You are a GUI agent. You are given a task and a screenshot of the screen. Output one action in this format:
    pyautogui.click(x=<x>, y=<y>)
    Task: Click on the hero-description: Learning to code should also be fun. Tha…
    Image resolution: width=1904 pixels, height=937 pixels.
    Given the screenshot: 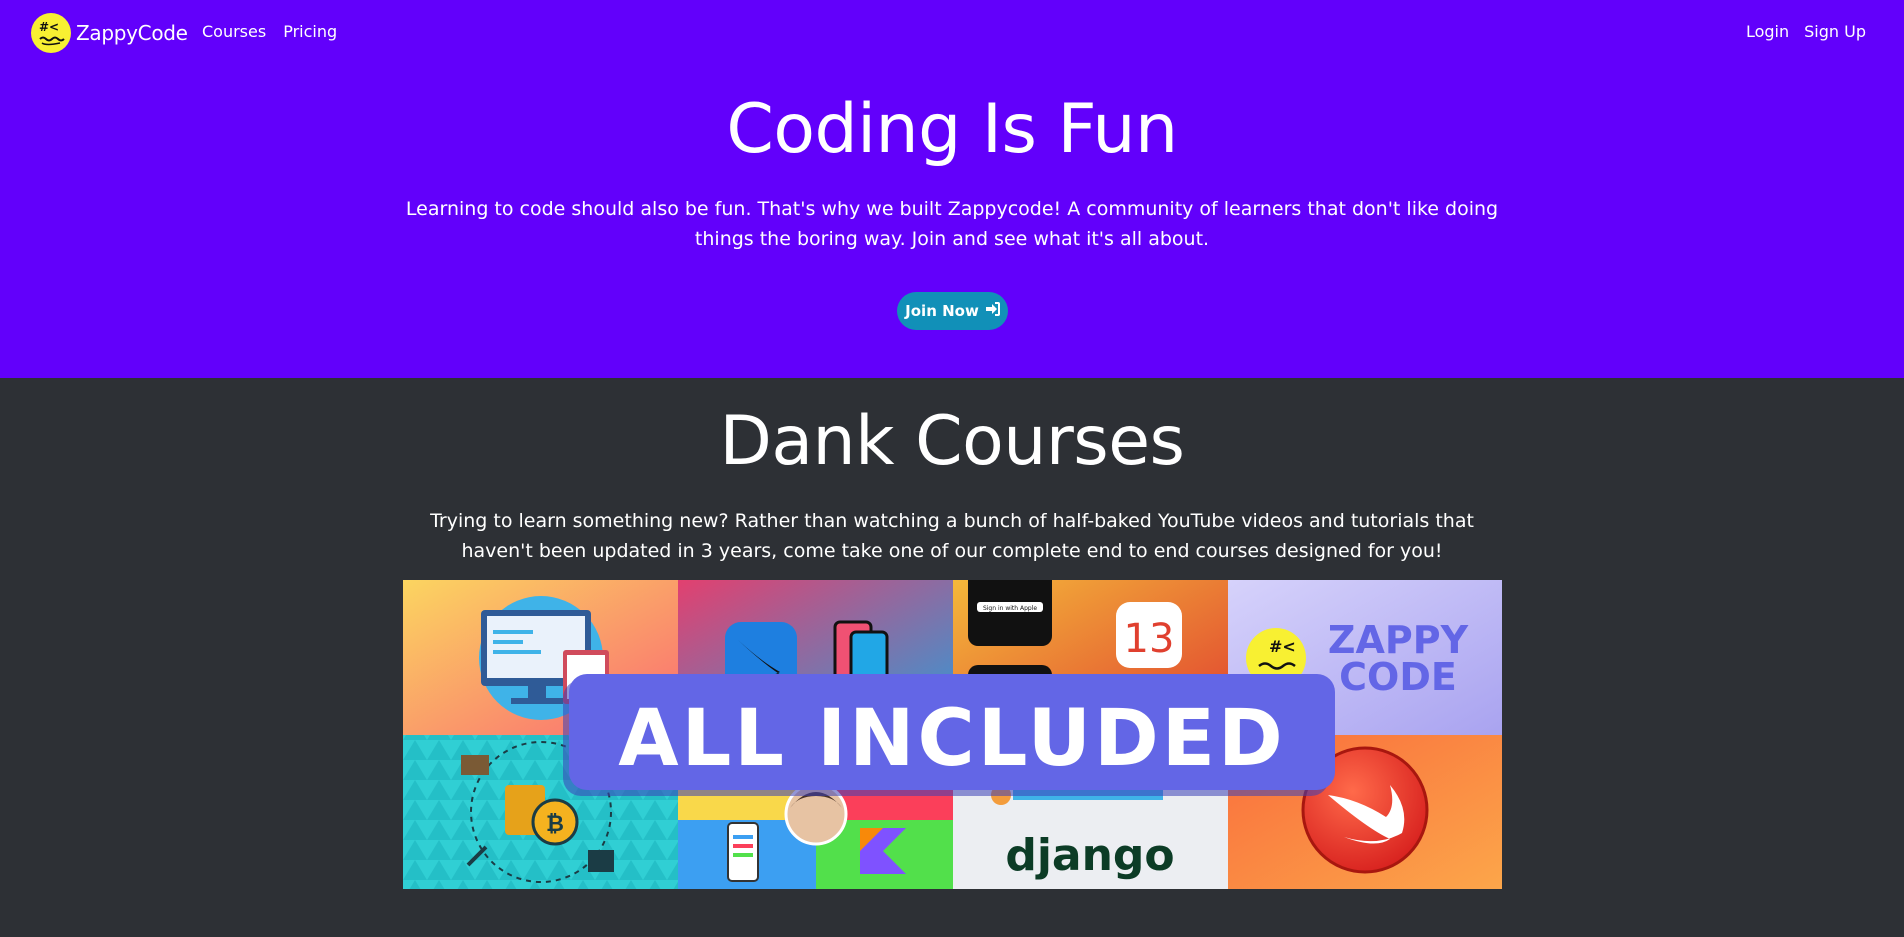 What is the action you would take?
    pyautogui.click(x=952, y=224)
    